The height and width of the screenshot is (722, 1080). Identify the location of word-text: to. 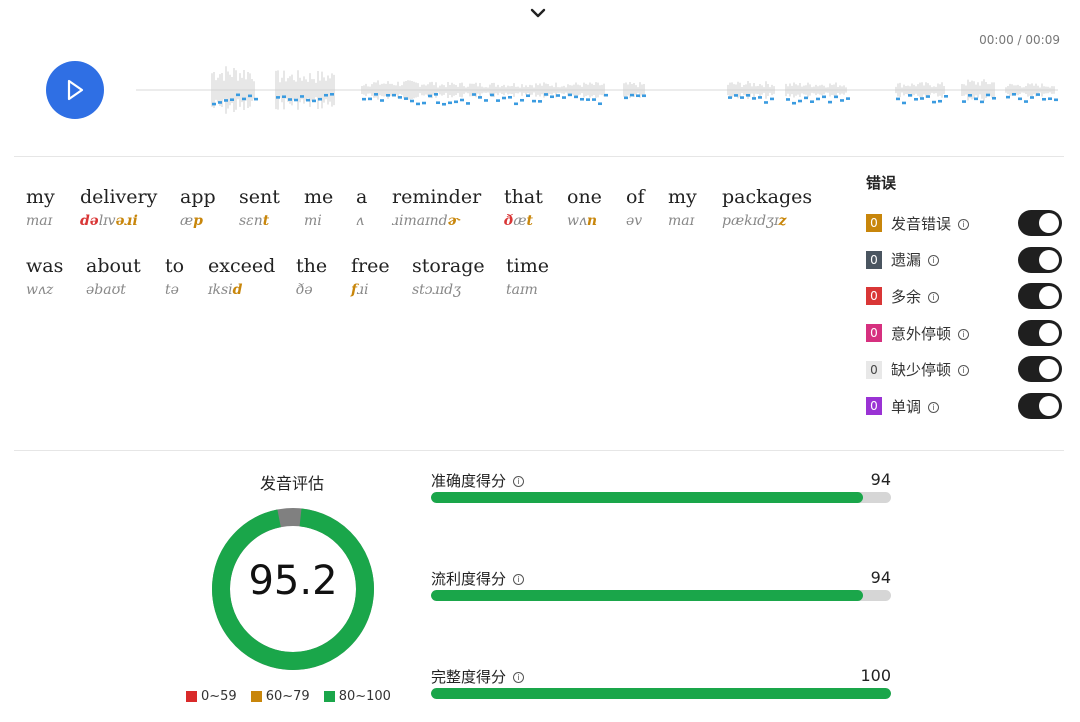
(175, 266).